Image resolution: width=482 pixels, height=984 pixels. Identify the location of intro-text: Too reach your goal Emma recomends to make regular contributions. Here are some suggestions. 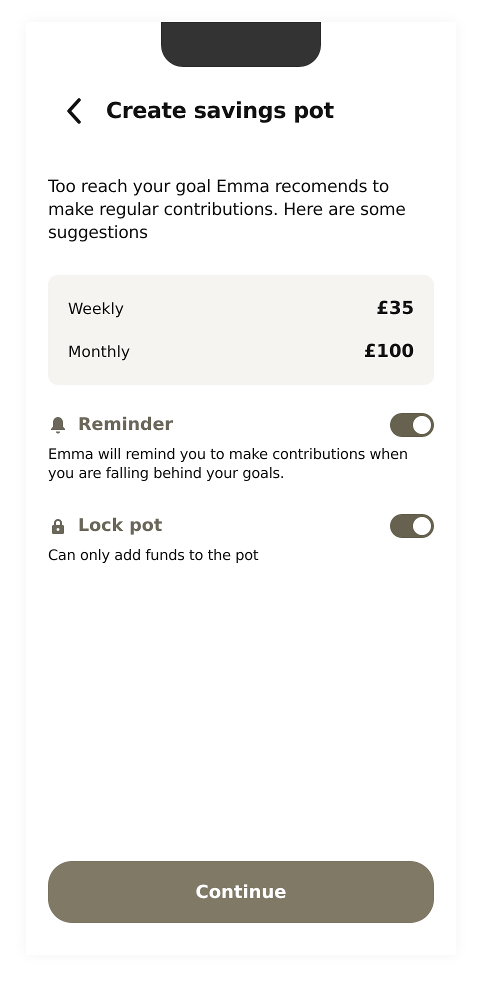
(227, 210).